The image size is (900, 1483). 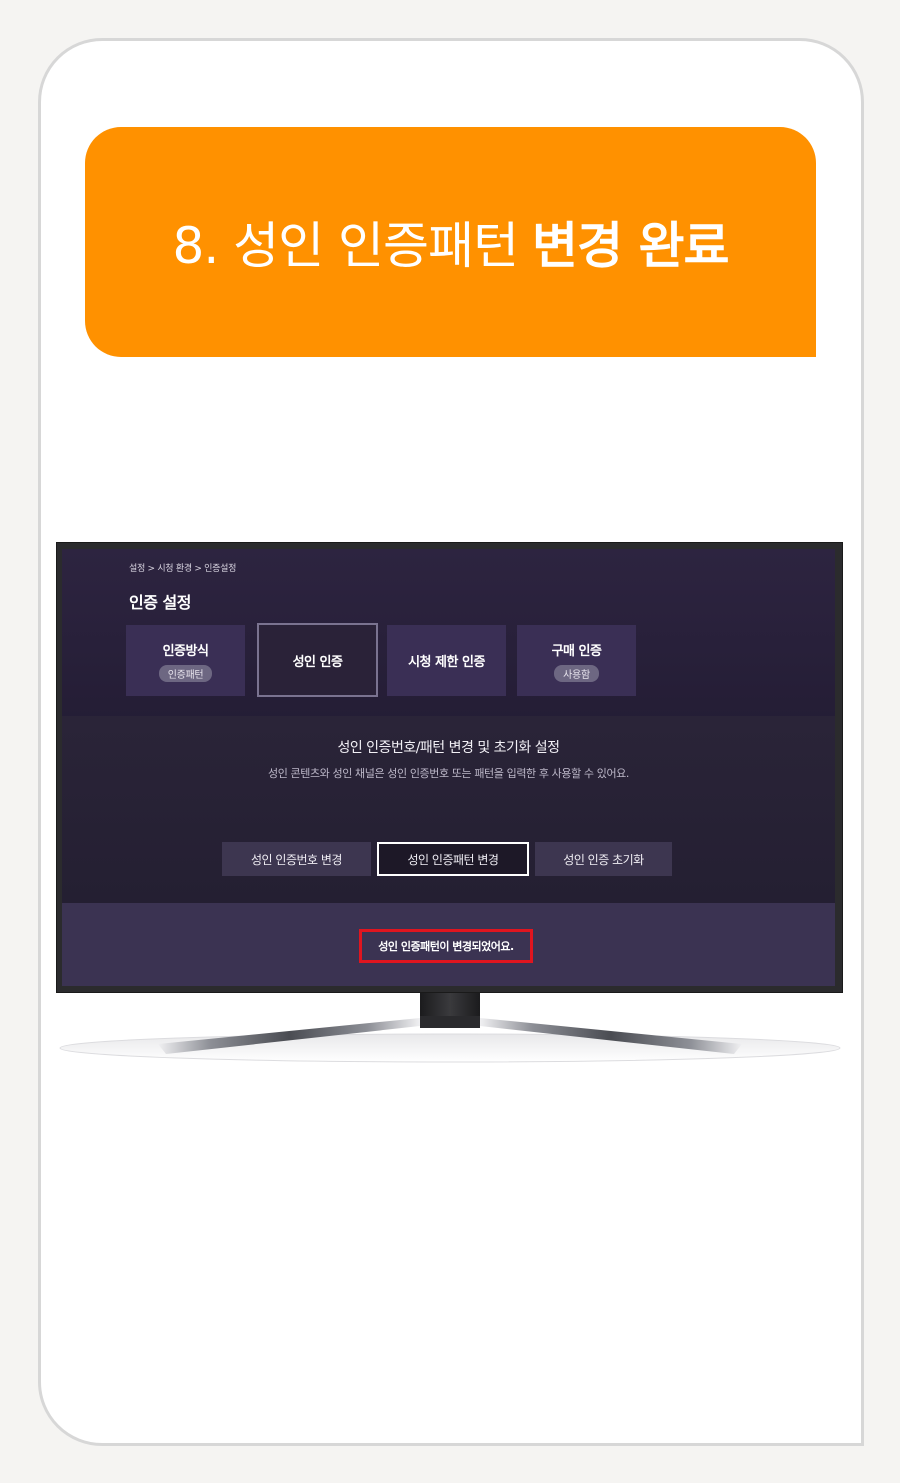 I want to click on panel-heading: 성인 인증번호/패턴 변경 및 초기화 설정, so click(x=448, y=748).